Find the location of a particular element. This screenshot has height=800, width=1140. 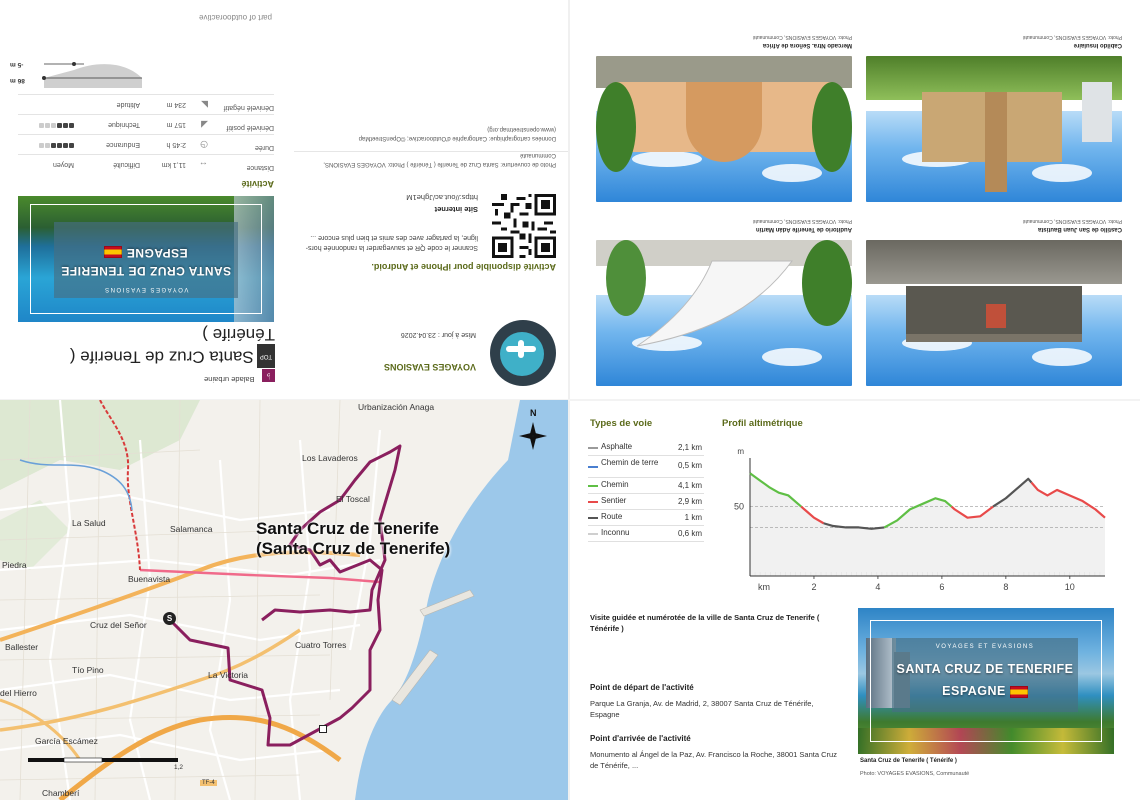

surface-row: Asphalte 2,1 km is located at coordinates (646, 448).